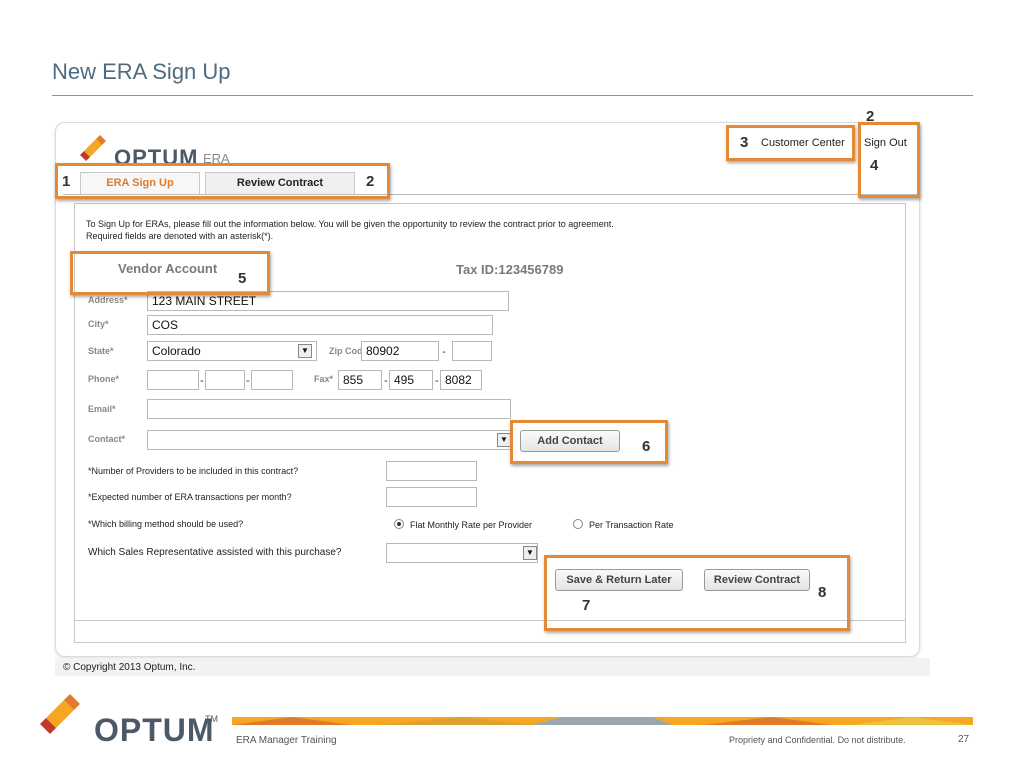  What do you see at coordinates (242, 278) in the screenshot?
I see `callout-number-5: 5` at bounding box center [242, 278].